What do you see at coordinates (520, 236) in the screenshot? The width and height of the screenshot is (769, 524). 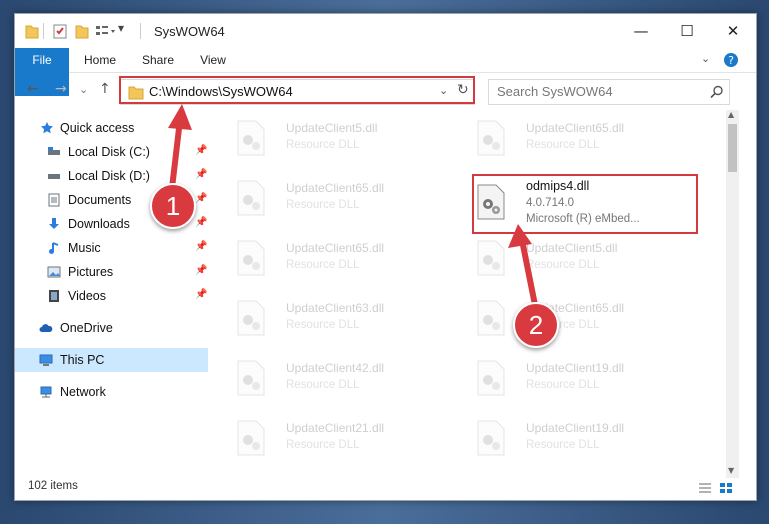 I see `arrow-2-head` at bounding box center [520, 236].